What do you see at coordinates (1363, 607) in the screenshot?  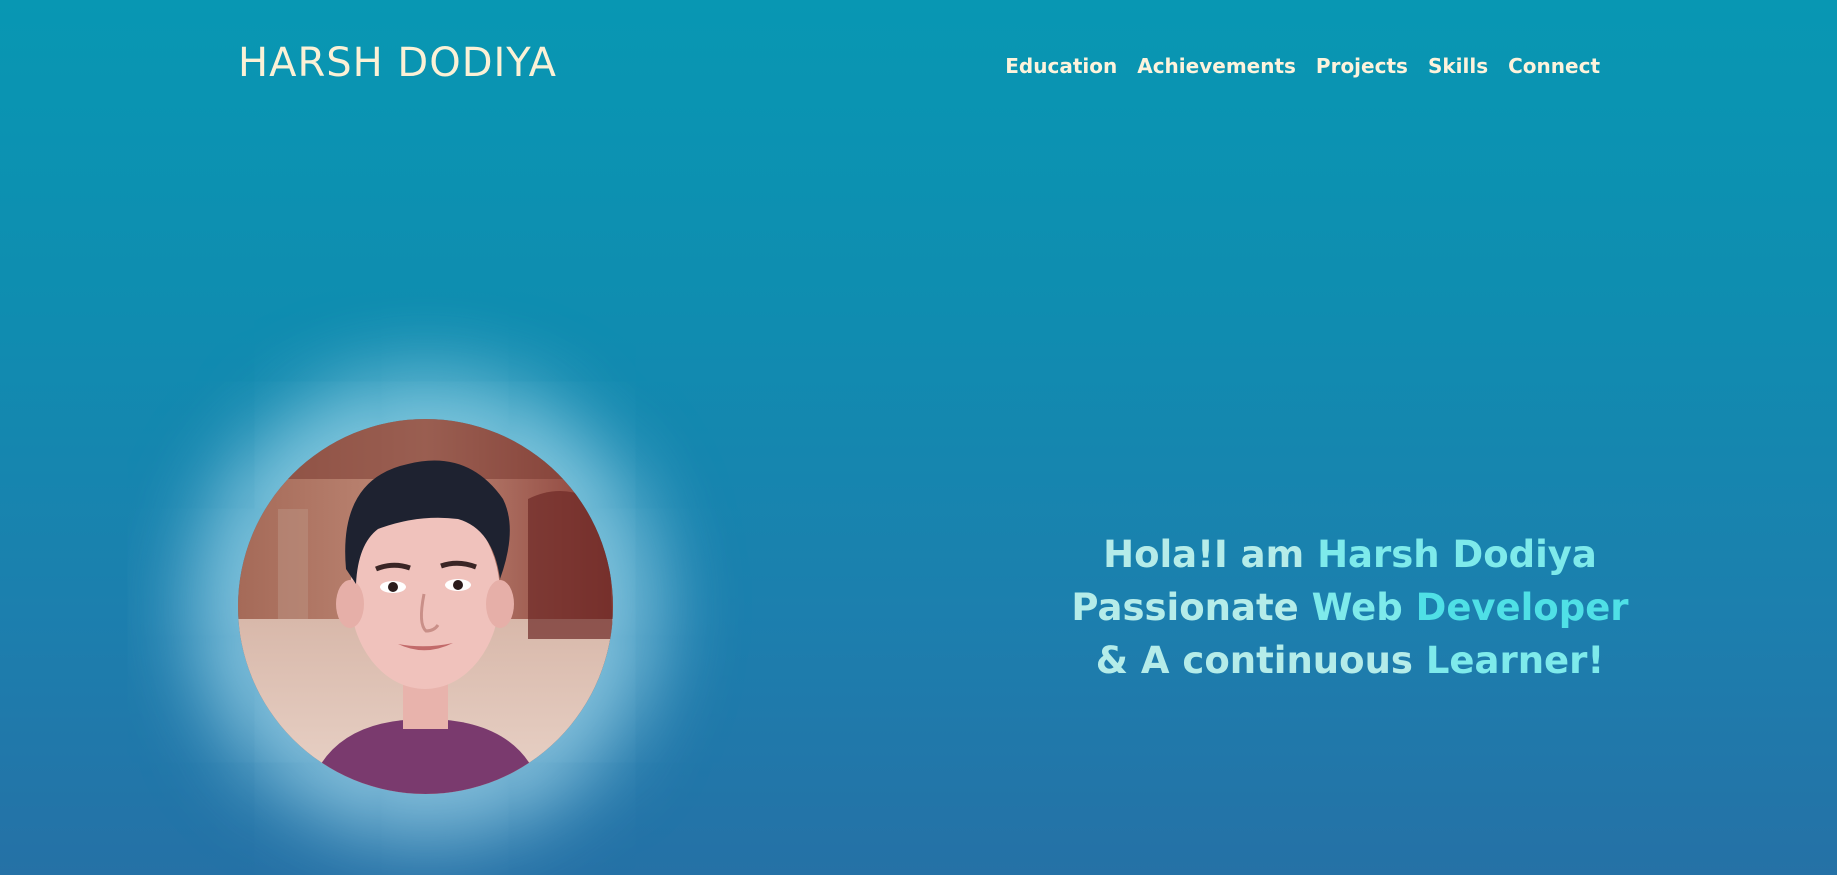 I see `hero-role-text-2: Web` at bounding box center [1363, 607].